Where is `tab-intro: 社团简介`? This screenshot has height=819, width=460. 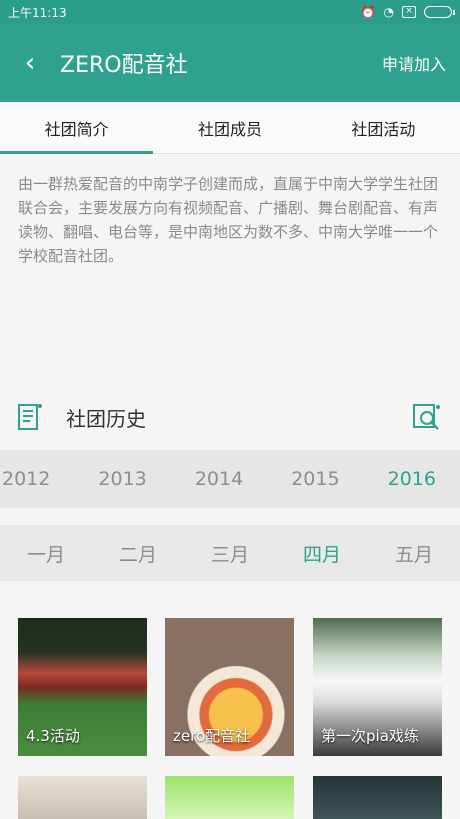 tab-intro: 社团简介 is located at coordinates (77, 128).